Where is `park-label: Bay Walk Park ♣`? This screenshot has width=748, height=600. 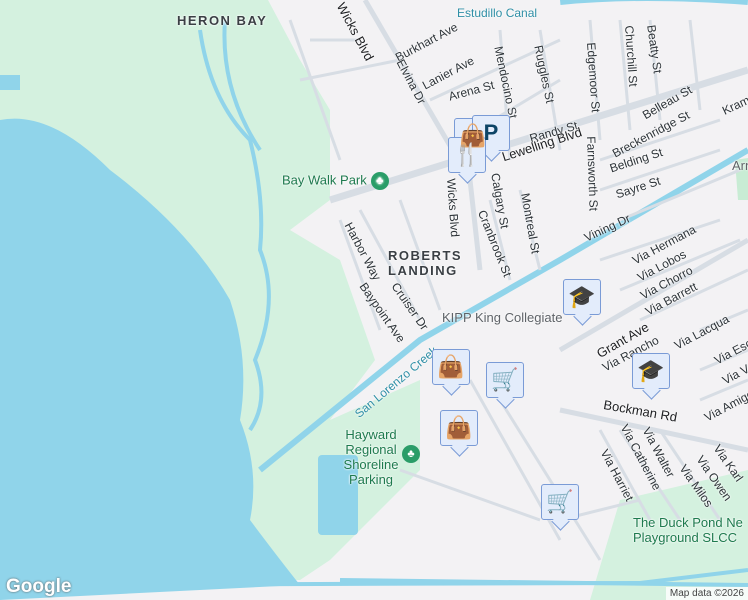
park-label: Bay Walk Park ♣ is located at coordinates (335, 181).